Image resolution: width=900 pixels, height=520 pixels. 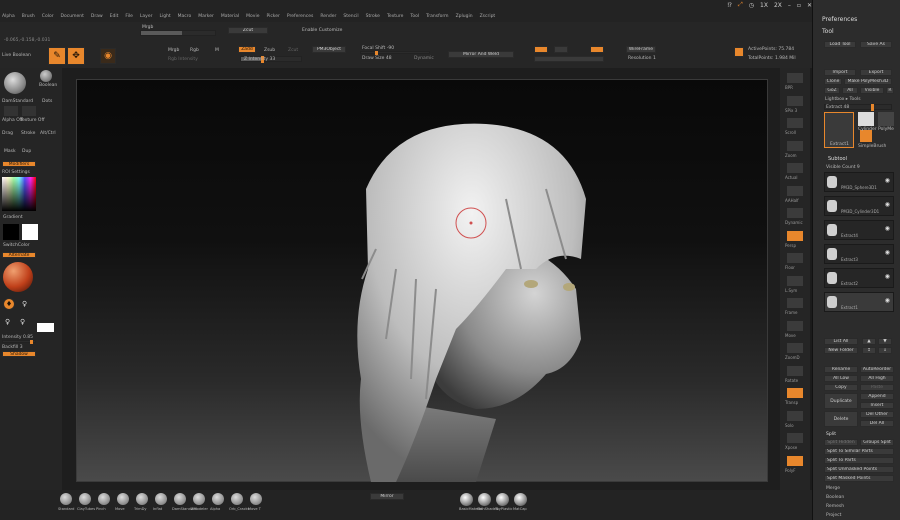 I want to click on shelf-spix-3-button, so click(x=795, y=100).